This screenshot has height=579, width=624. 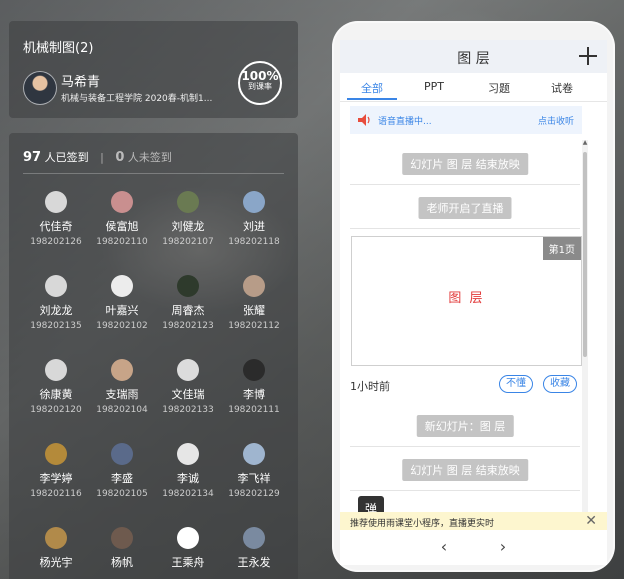 What do you see at coordinates (466, 301) in the screenshot?
I see `slide-thumbnail: 第1页 图 层` at bounding box center [466, 301].